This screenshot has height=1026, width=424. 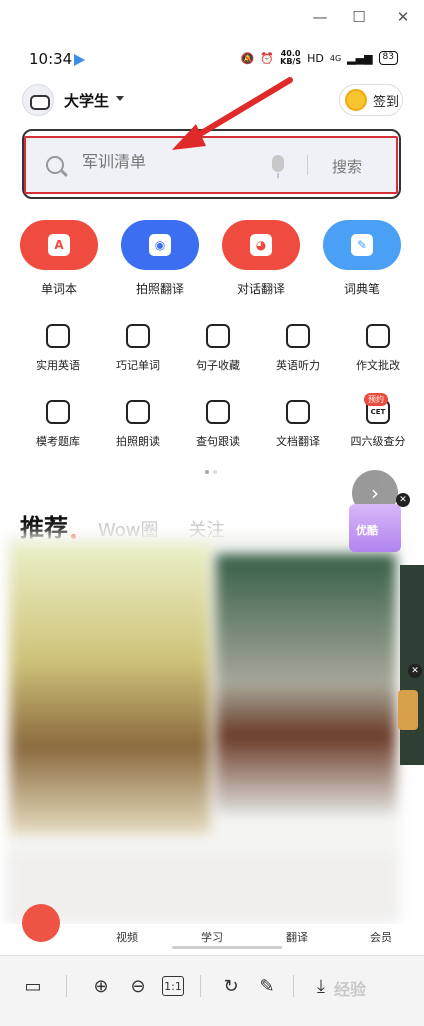 What do you see at coordinates (307, 165) in the screenshot?
I see `search-divider` at bounding box center [307, 165].